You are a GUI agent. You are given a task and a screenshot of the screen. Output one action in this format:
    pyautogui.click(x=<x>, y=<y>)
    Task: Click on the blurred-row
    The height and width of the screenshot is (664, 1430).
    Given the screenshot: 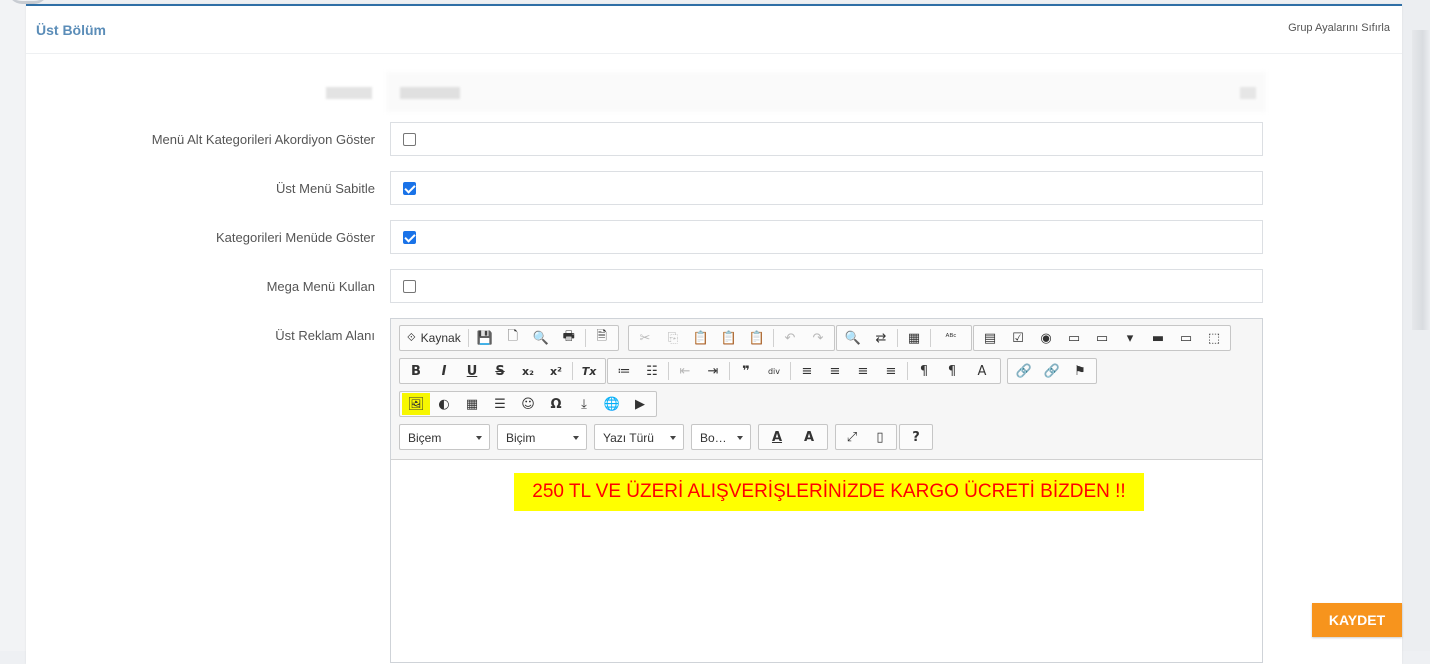 What is the action you would take?
    pyautogui.click(x=714, y=92)
    